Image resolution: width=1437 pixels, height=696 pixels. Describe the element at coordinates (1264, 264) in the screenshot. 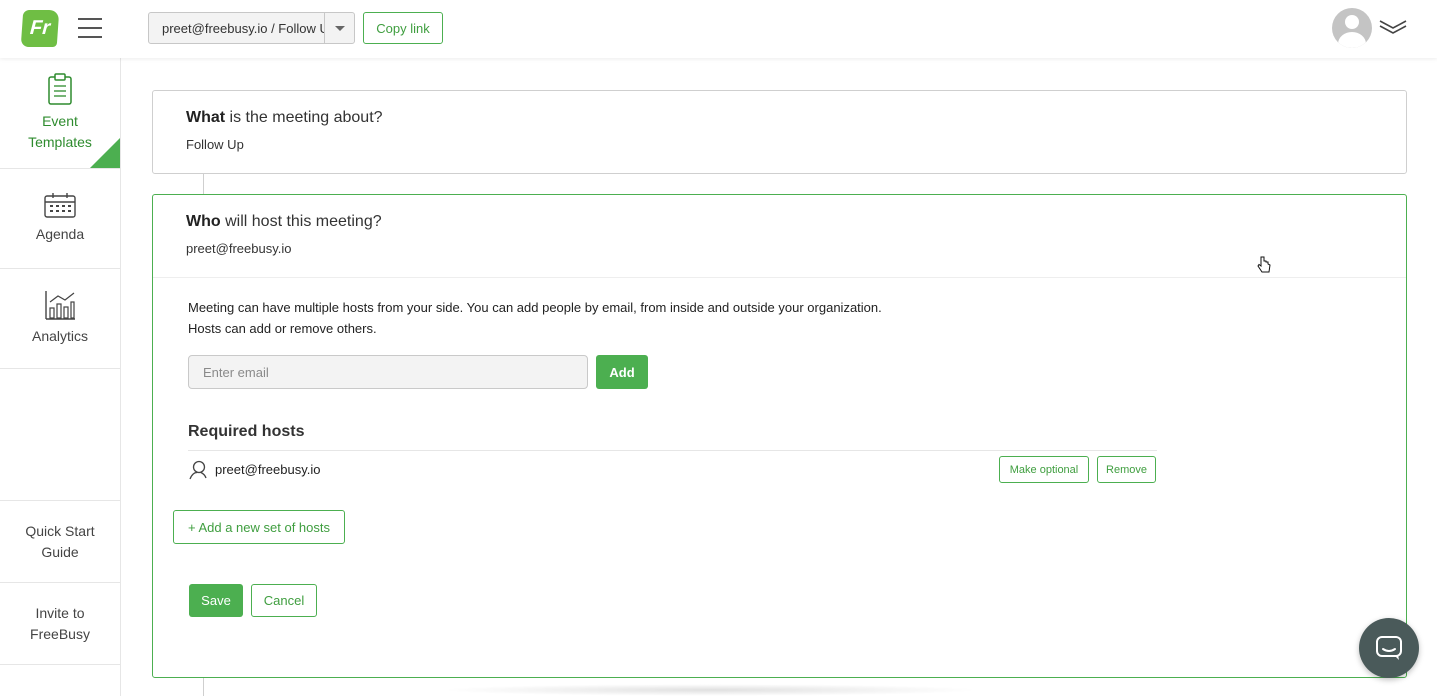

I see `hand-cursor-icon` at that location.